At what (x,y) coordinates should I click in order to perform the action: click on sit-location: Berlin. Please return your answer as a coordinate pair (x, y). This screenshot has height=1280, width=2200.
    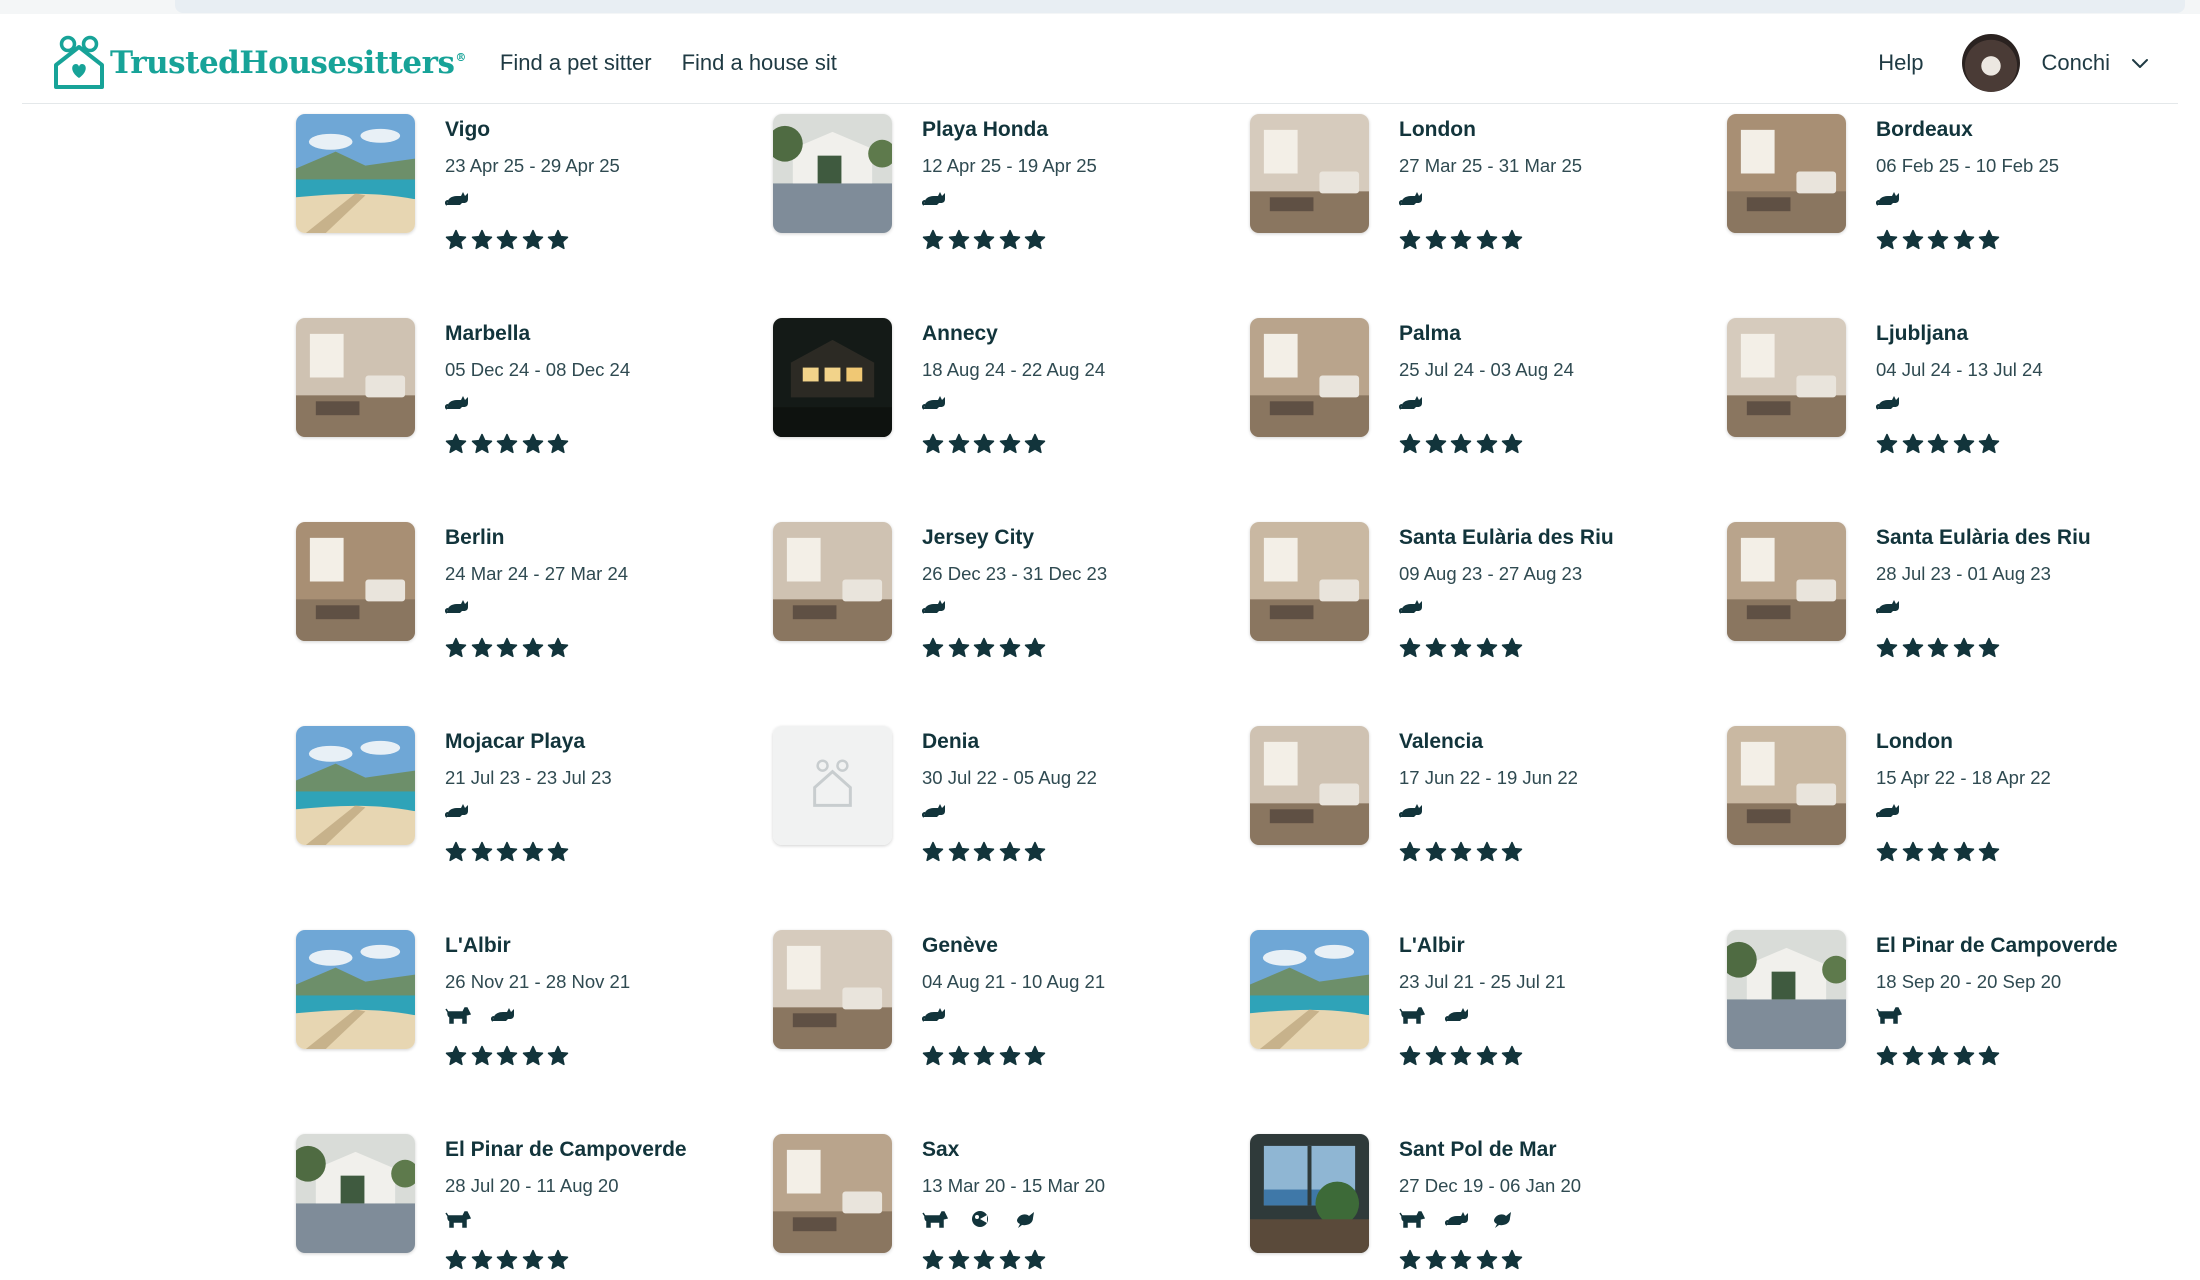
    Looking at the image, I should click on (536, 538).